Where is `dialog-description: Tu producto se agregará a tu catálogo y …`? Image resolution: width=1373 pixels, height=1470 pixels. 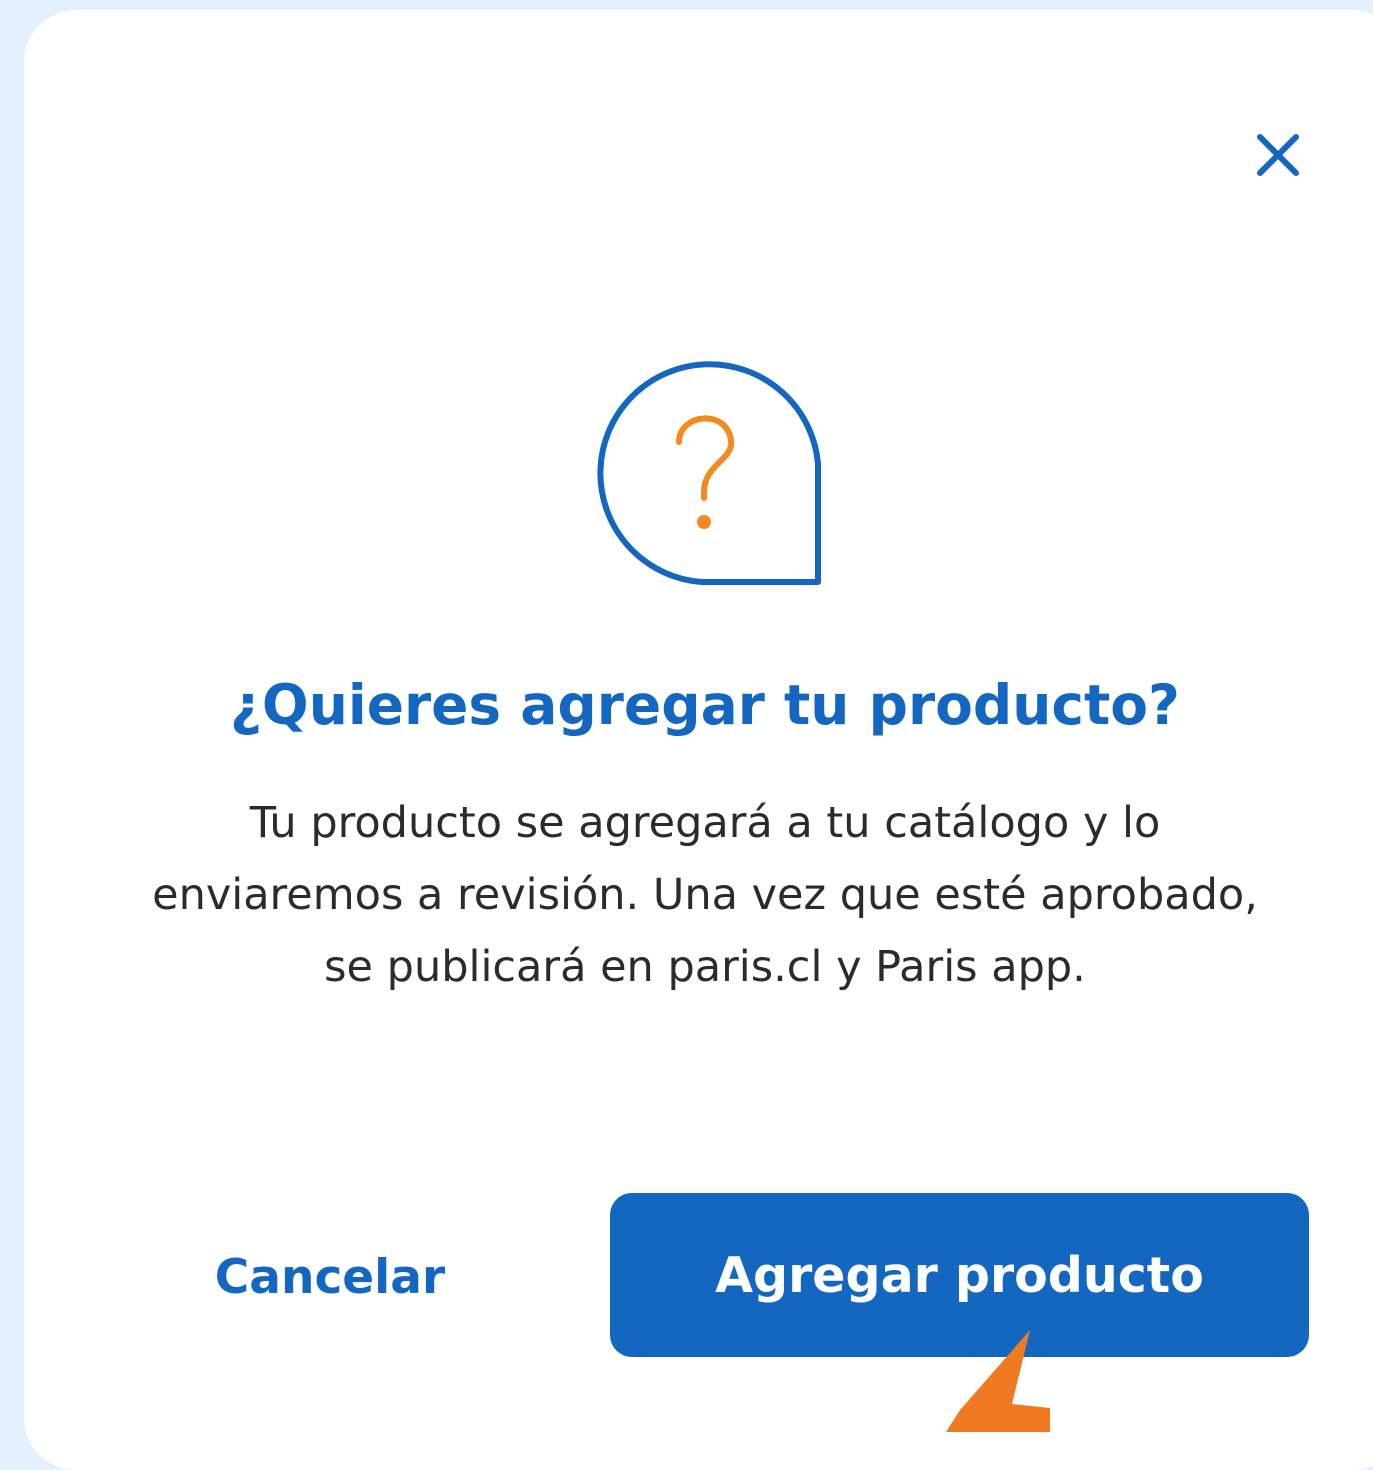
dialog-description: Tu producto se agregará a tu catálogo y … is located at coordinates (686, 895).